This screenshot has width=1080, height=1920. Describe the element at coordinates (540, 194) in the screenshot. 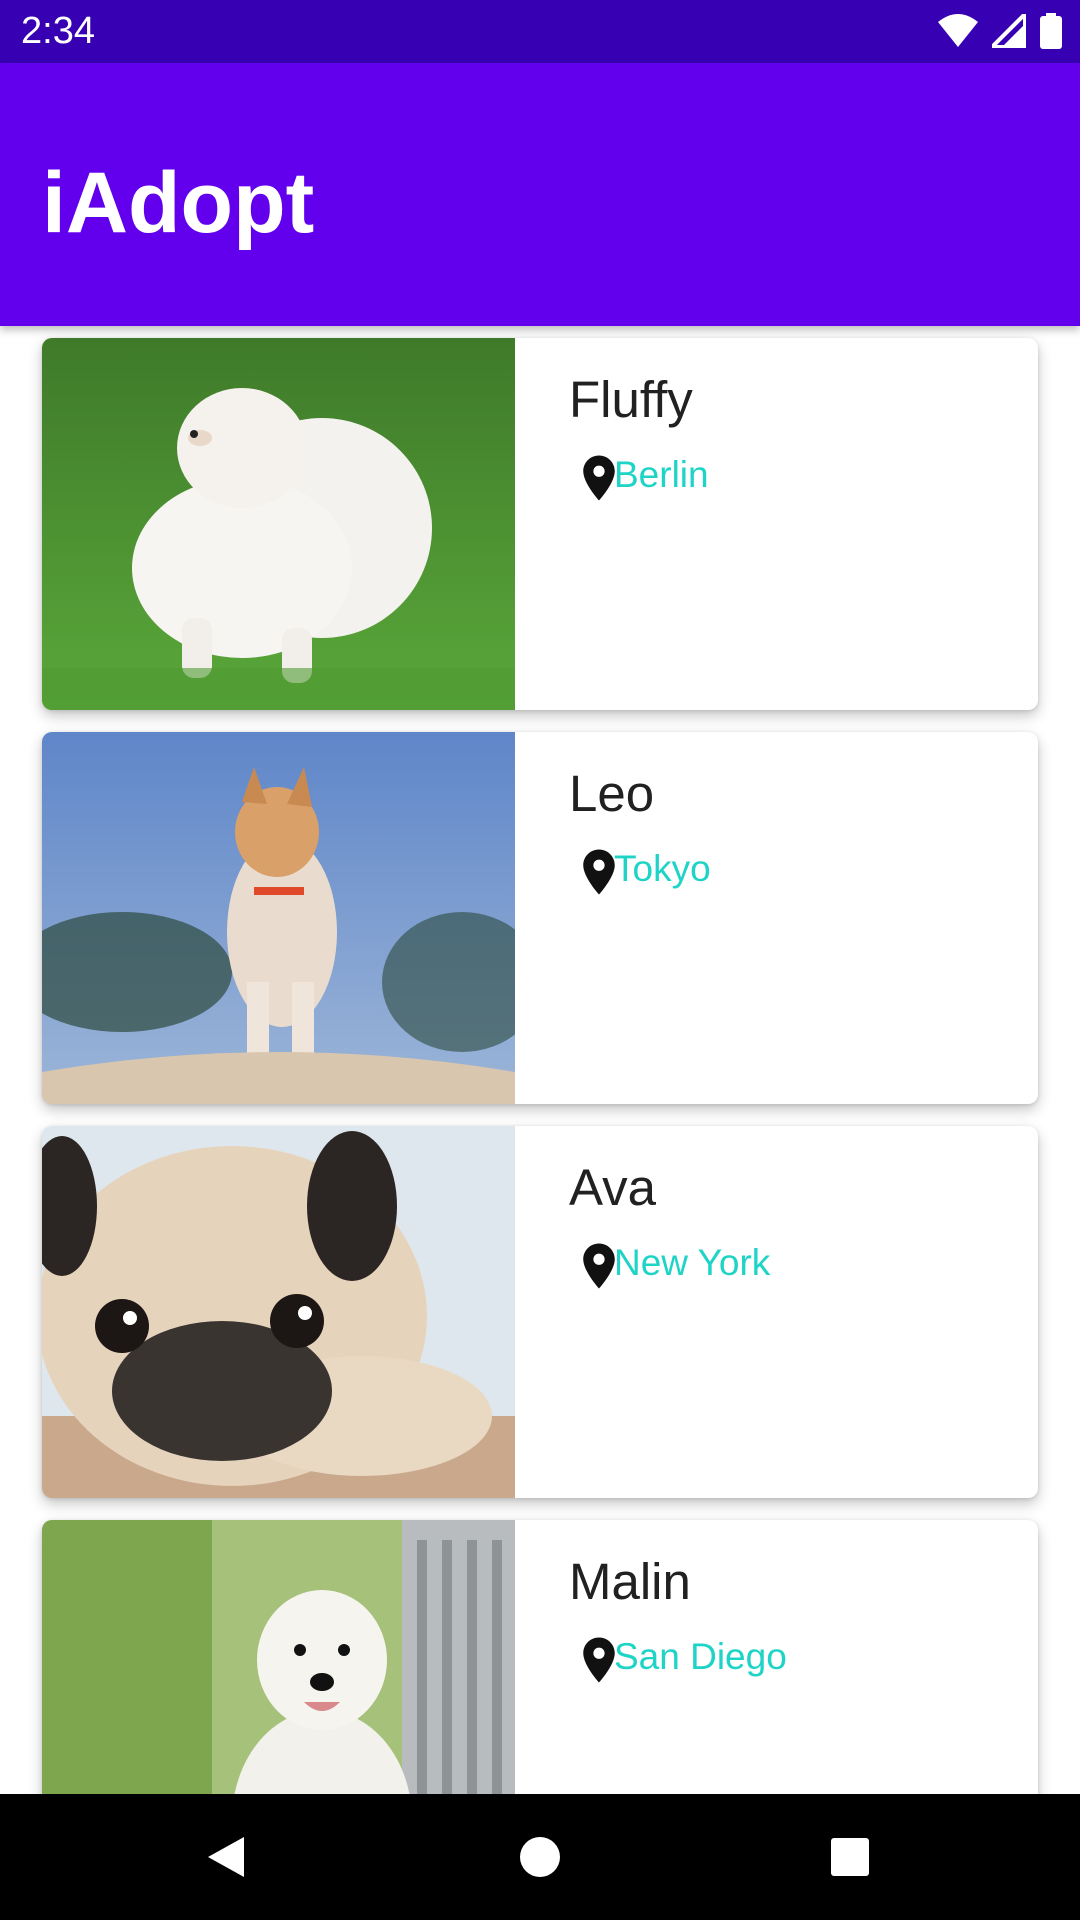

I see `app-bar: iAdopt` at that location.